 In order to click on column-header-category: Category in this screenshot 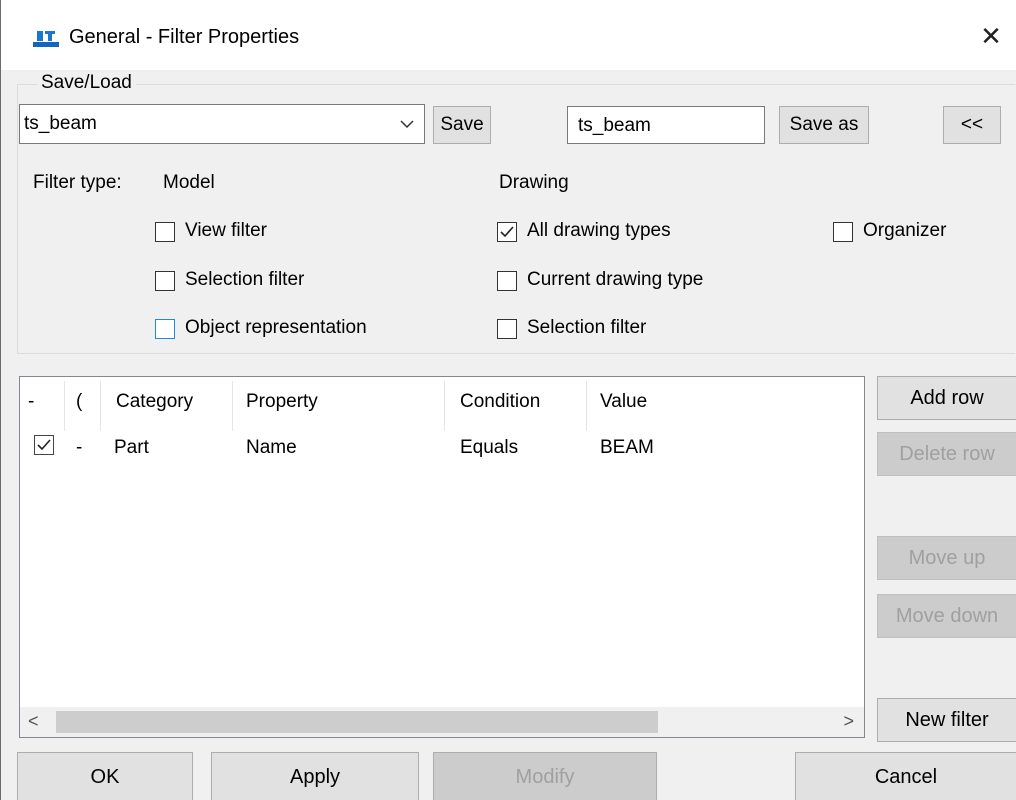, I will do `click(154, 402)`.